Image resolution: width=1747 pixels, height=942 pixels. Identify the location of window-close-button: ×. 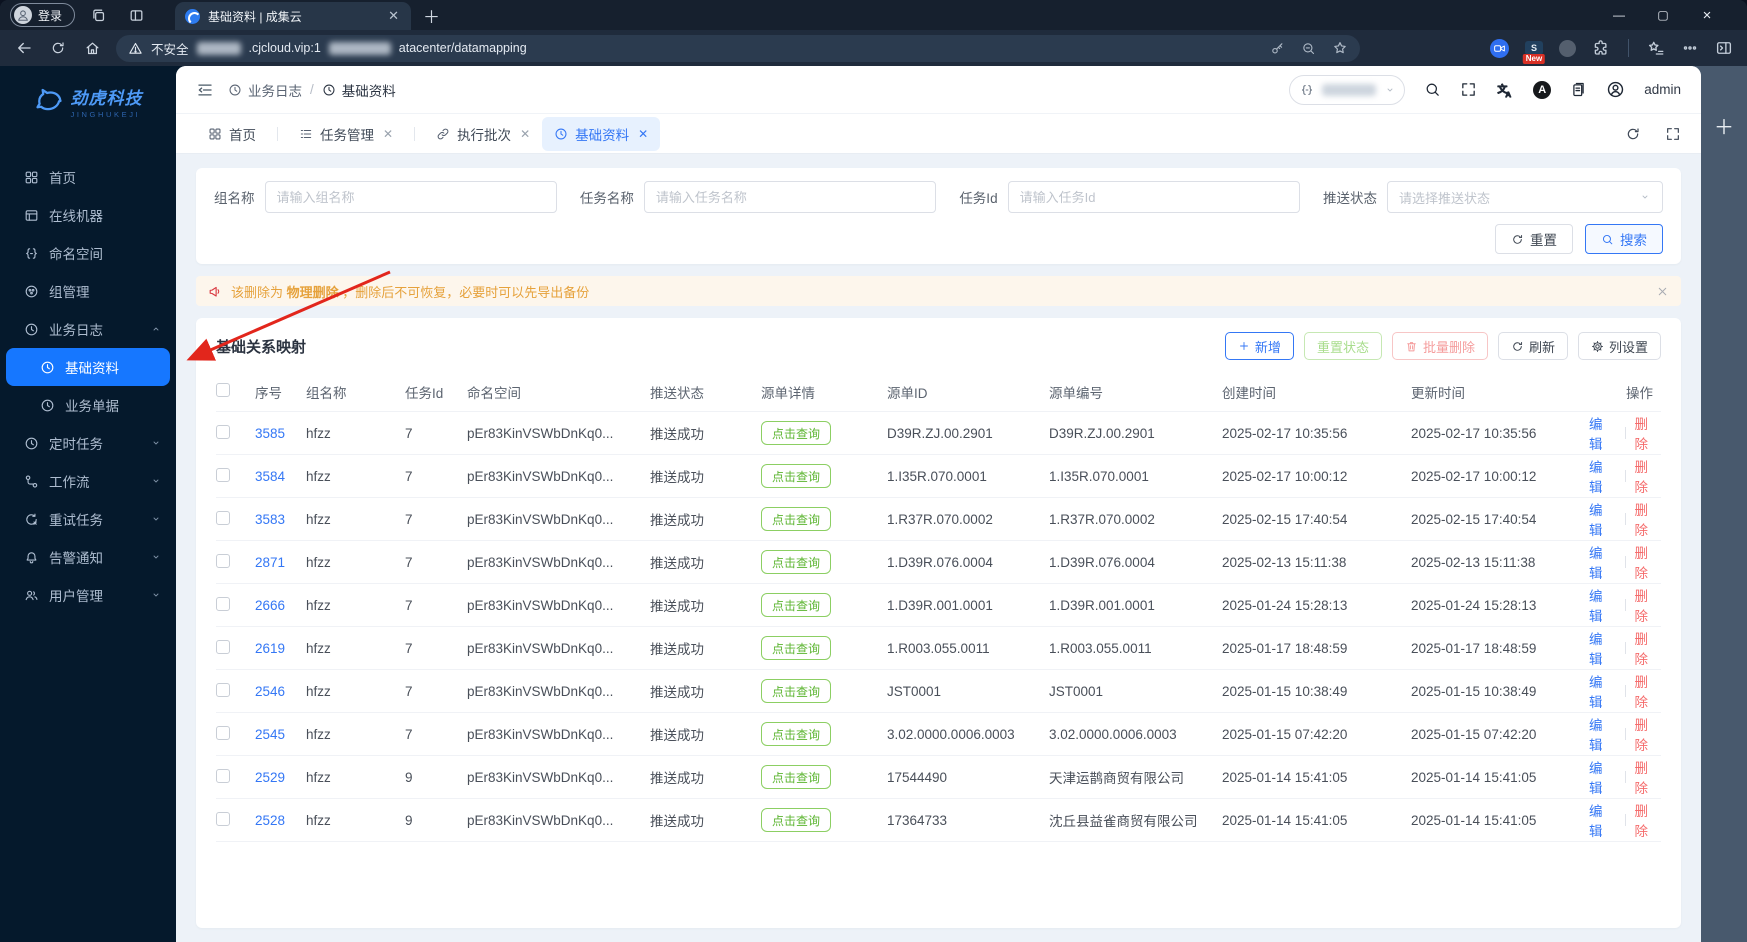
(1707, 15).